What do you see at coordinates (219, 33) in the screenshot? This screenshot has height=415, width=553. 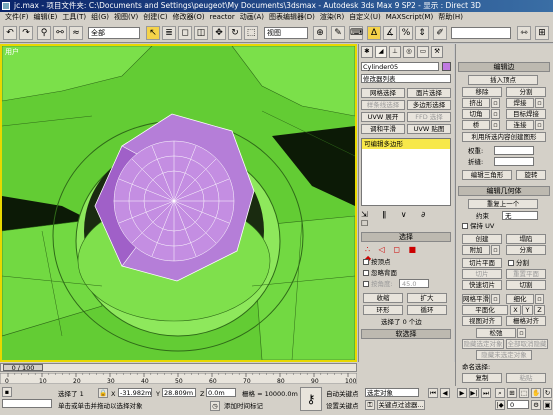 I see `select-move-icon: ✥` at bounding box center [219, 33].